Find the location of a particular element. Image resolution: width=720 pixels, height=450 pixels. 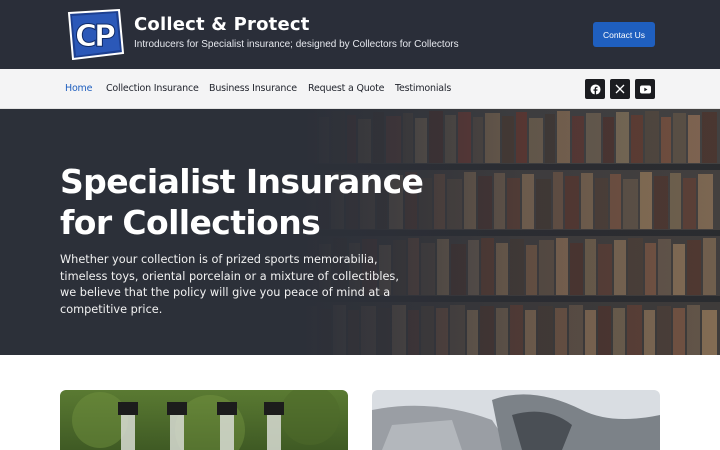

hero-title: Specialist Insurance for Collections is located at coordinates (242, 202).